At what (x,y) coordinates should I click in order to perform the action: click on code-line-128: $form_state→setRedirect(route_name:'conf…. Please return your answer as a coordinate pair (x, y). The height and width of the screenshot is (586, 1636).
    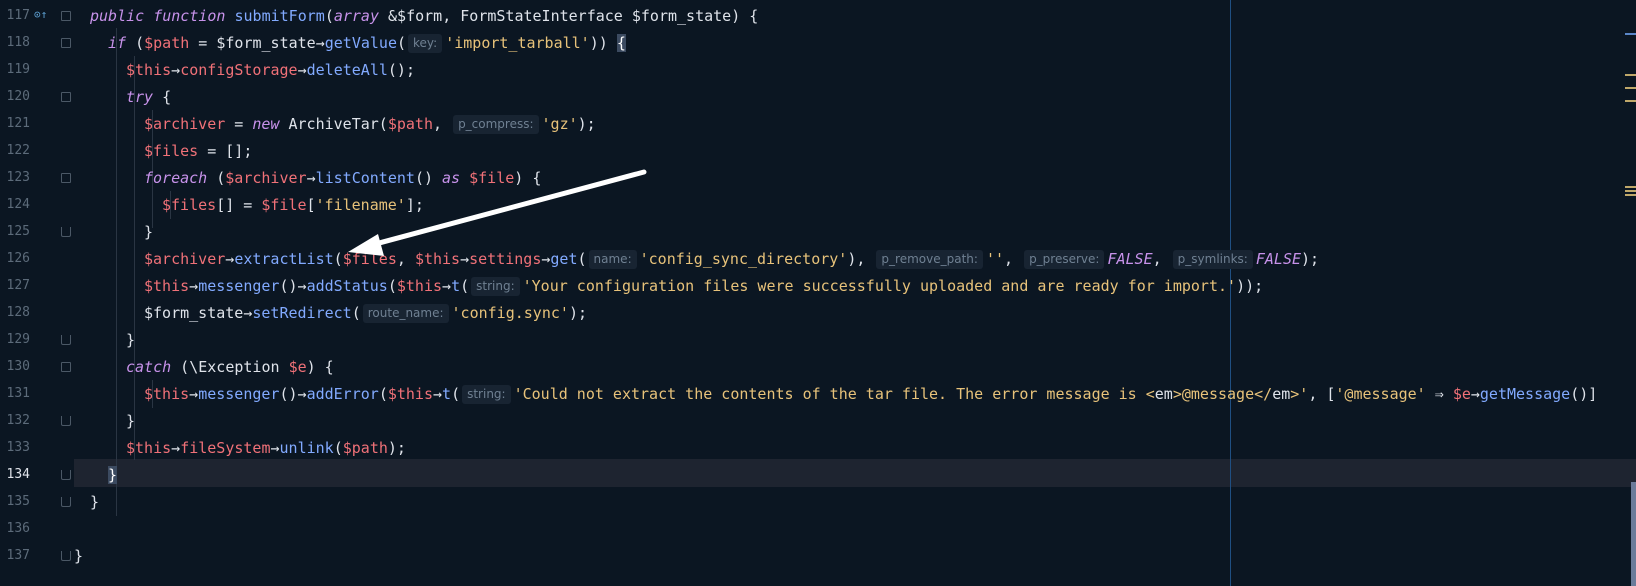
    Looking at the image, I should click on (890, 313).